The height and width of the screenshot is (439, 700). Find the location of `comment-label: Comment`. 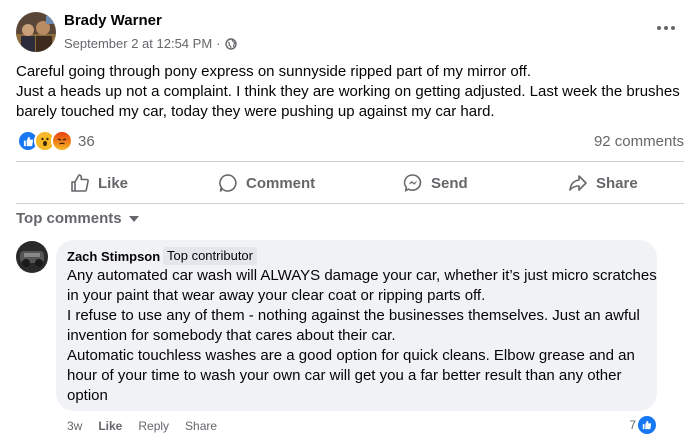

comment-label: Comment is located at coordinates (281, 183).